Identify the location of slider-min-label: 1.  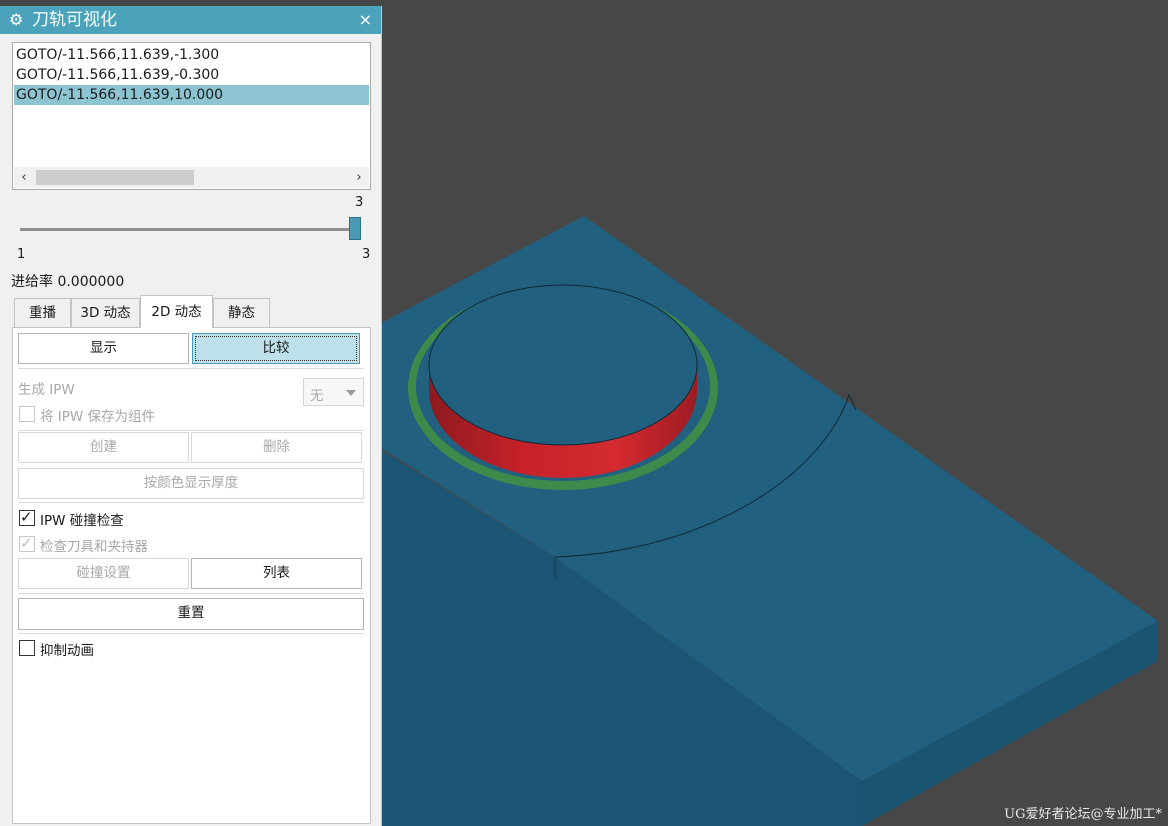
(21, 254).